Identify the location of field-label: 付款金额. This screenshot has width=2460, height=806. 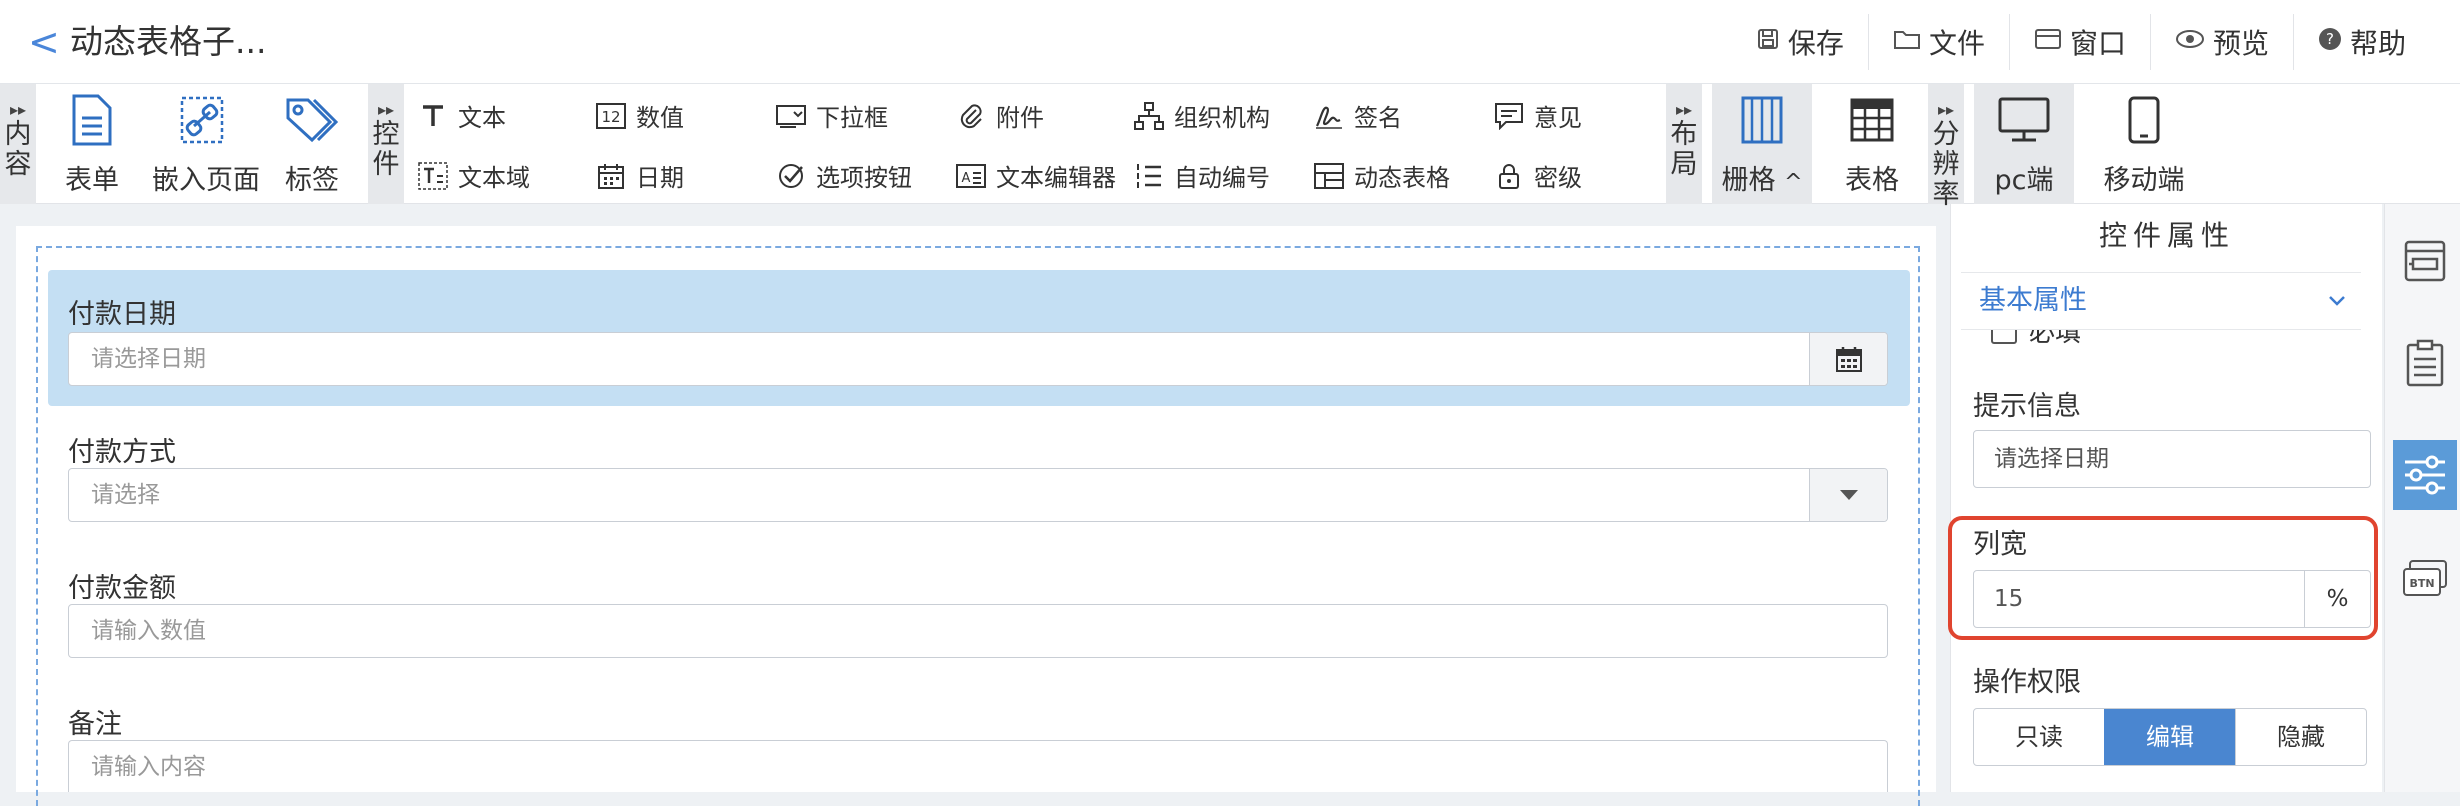
(122, 588).